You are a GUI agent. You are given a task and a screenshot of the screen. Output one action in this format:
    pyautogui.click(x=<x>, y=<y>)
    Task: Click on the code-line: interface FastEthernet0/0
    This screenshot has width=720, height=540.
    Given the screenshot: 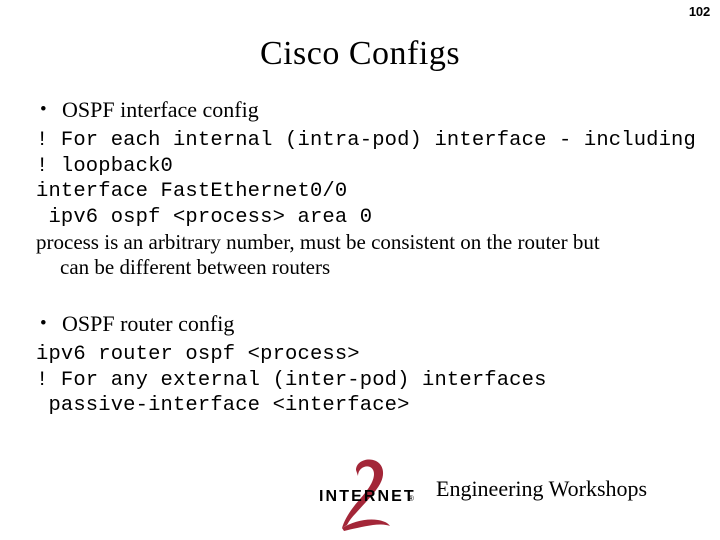 What is the action you would take?
    pyautogui.click(x=192, y=191)
    